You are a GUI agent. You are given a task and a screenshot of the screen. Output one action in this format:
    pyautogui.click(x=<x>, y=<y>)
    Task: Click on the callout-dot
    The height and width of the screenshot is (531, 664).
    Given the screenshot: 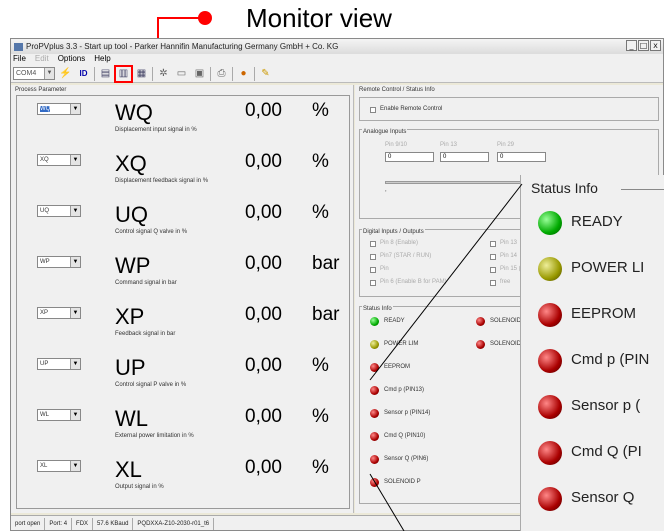 What is the action you would take?
    pyautogui.click(x=205, y=18)
    